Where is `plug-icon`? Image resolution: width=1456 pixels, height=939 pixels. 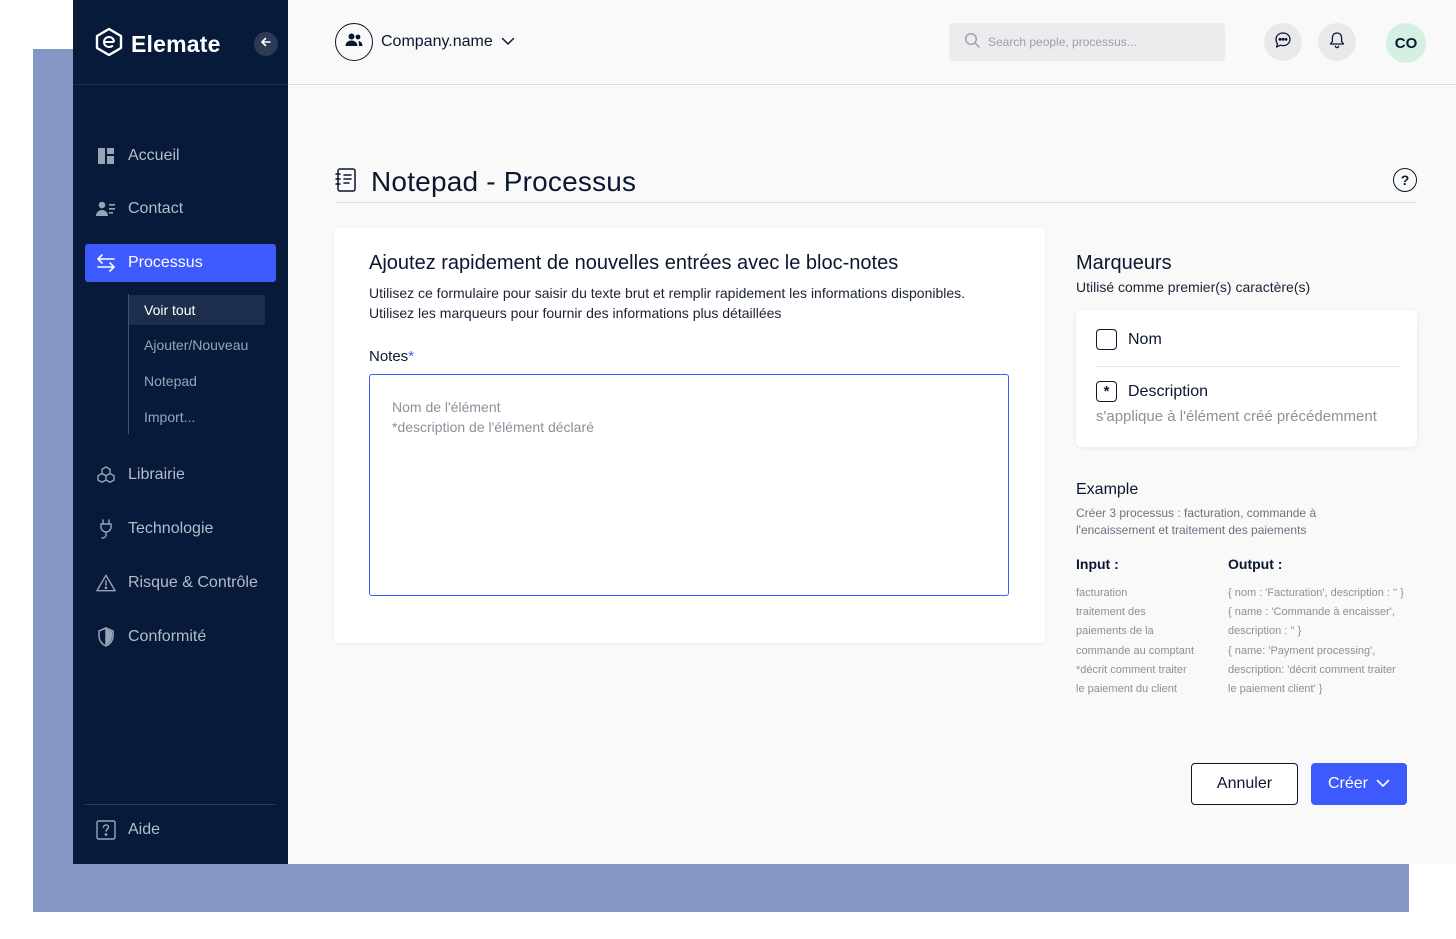
plug-icon is located at coordinates (106, 529).